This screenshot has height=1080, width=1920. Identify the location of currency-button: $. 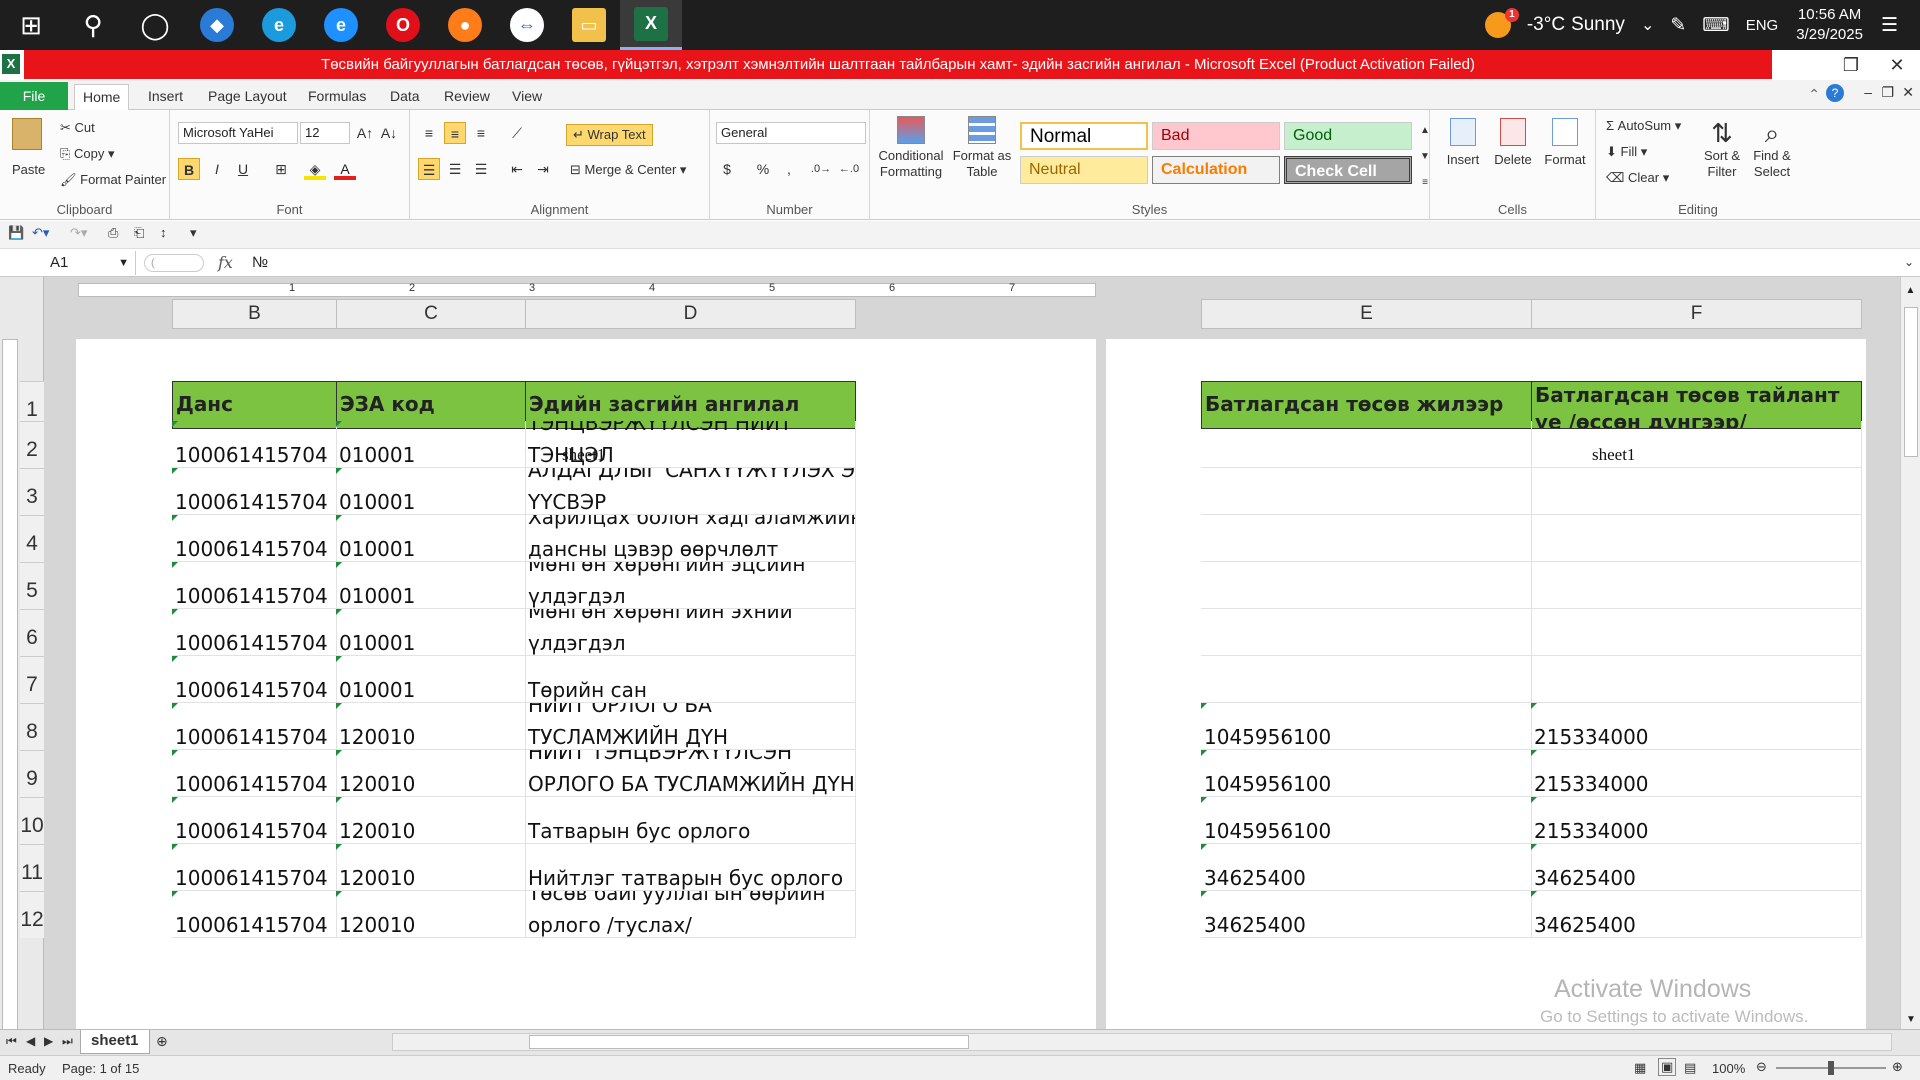
(727, 169).